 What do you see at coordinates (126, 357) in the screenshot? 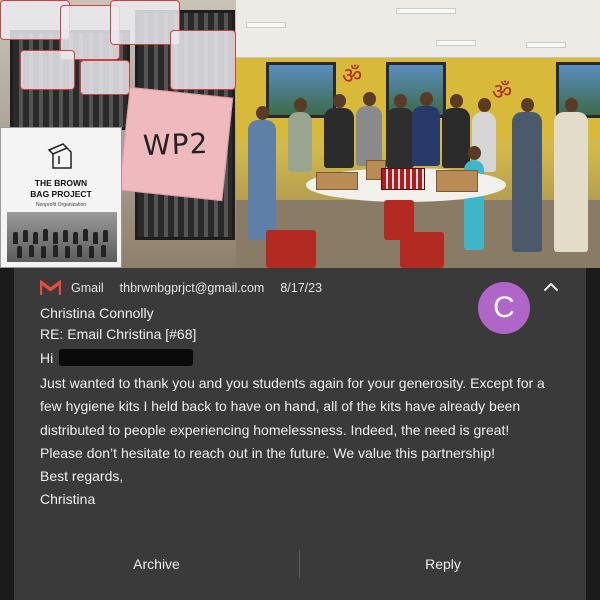
I see `redacted-name` at bounding box center [126, 357].